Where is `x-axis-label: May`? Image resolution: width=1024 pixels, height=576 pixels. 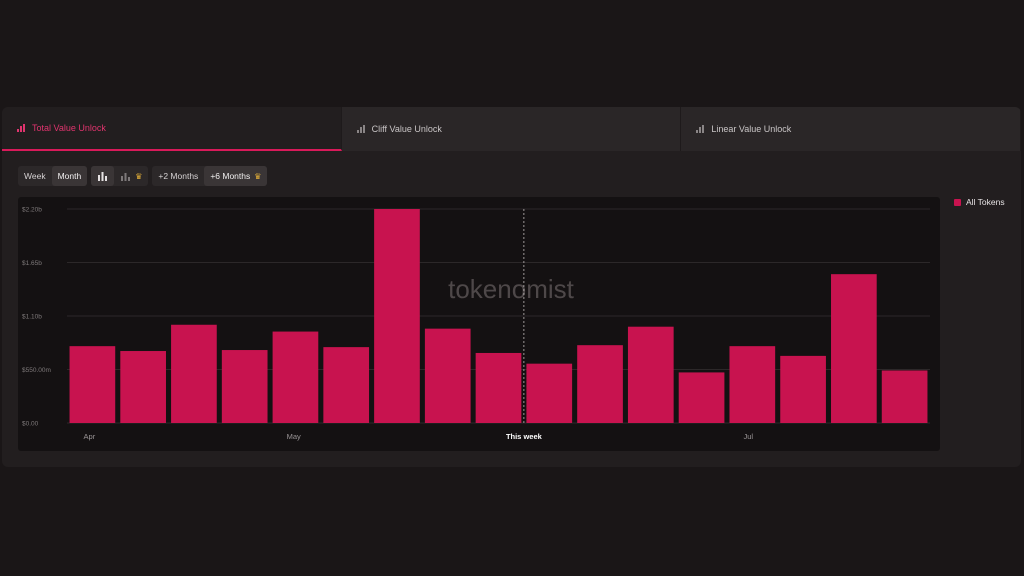
x-axis-label: May is located at coordinates (294, 436).